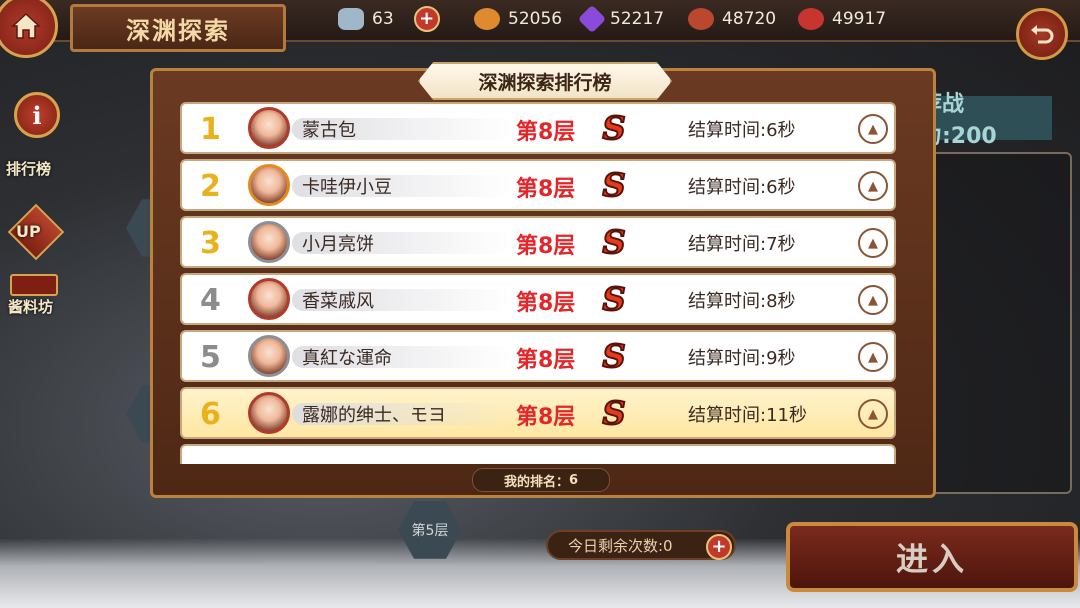  I want to click on resource-value: 63, so click(383, 19).